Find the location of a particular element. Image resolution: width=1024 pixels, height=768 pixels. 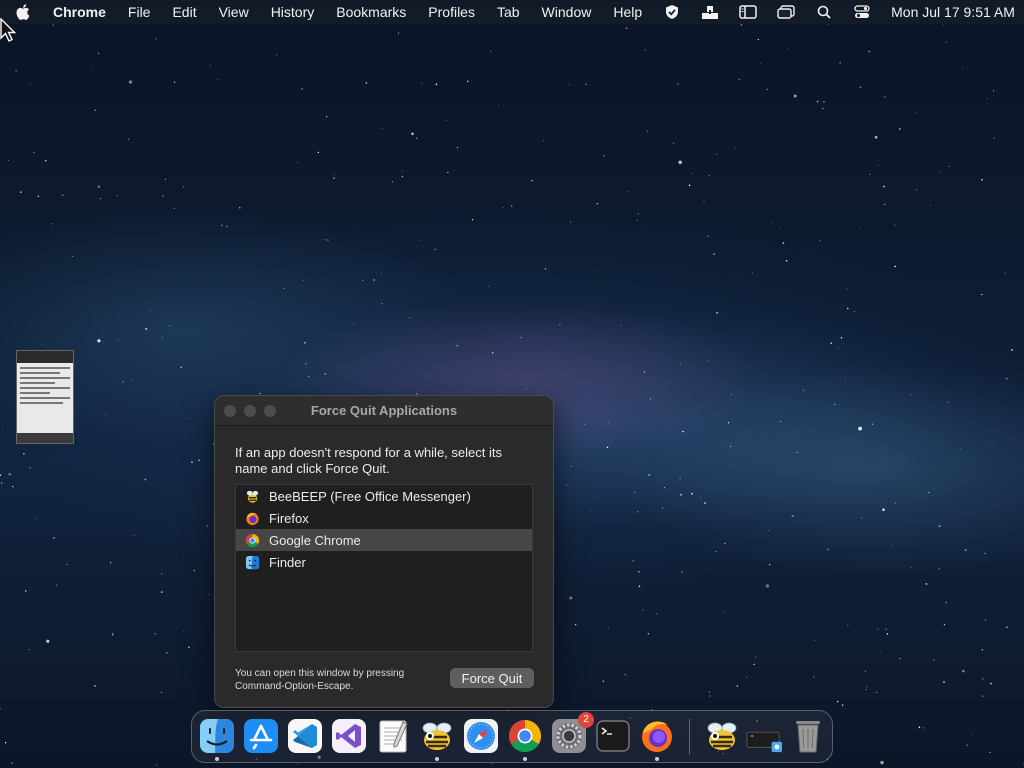

menu-file: File is located at coordinates (139, 12).